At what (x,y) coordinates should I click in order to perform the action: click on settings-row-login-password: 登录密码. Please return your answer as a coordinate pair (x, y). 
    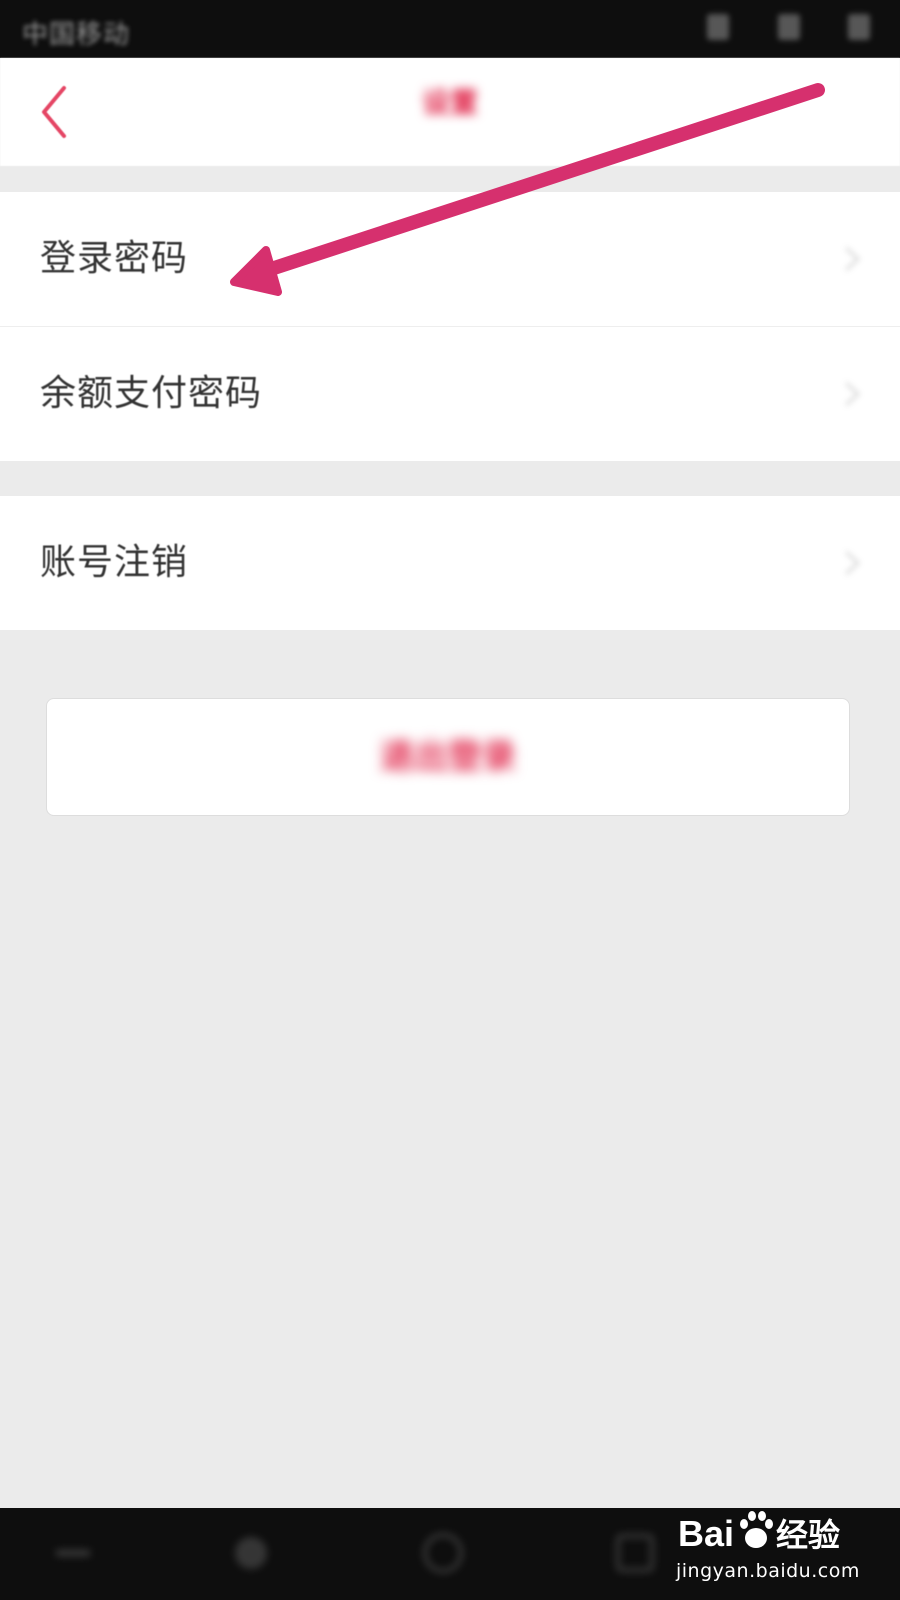
    Looking at the image, I should click on (450, 259).